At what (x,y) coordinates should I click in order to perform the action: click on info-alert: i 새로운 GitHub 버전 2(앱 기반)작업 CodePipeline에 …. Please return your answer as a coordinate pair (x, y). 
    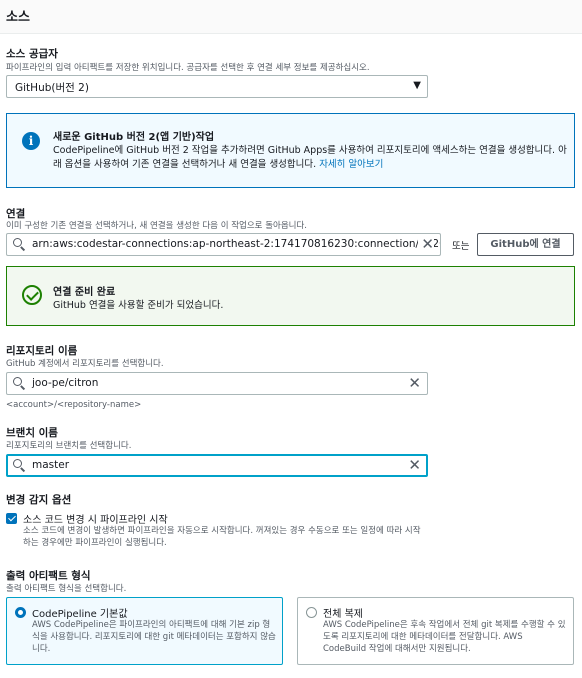
    Looking at the image, I should click on (290, 150).